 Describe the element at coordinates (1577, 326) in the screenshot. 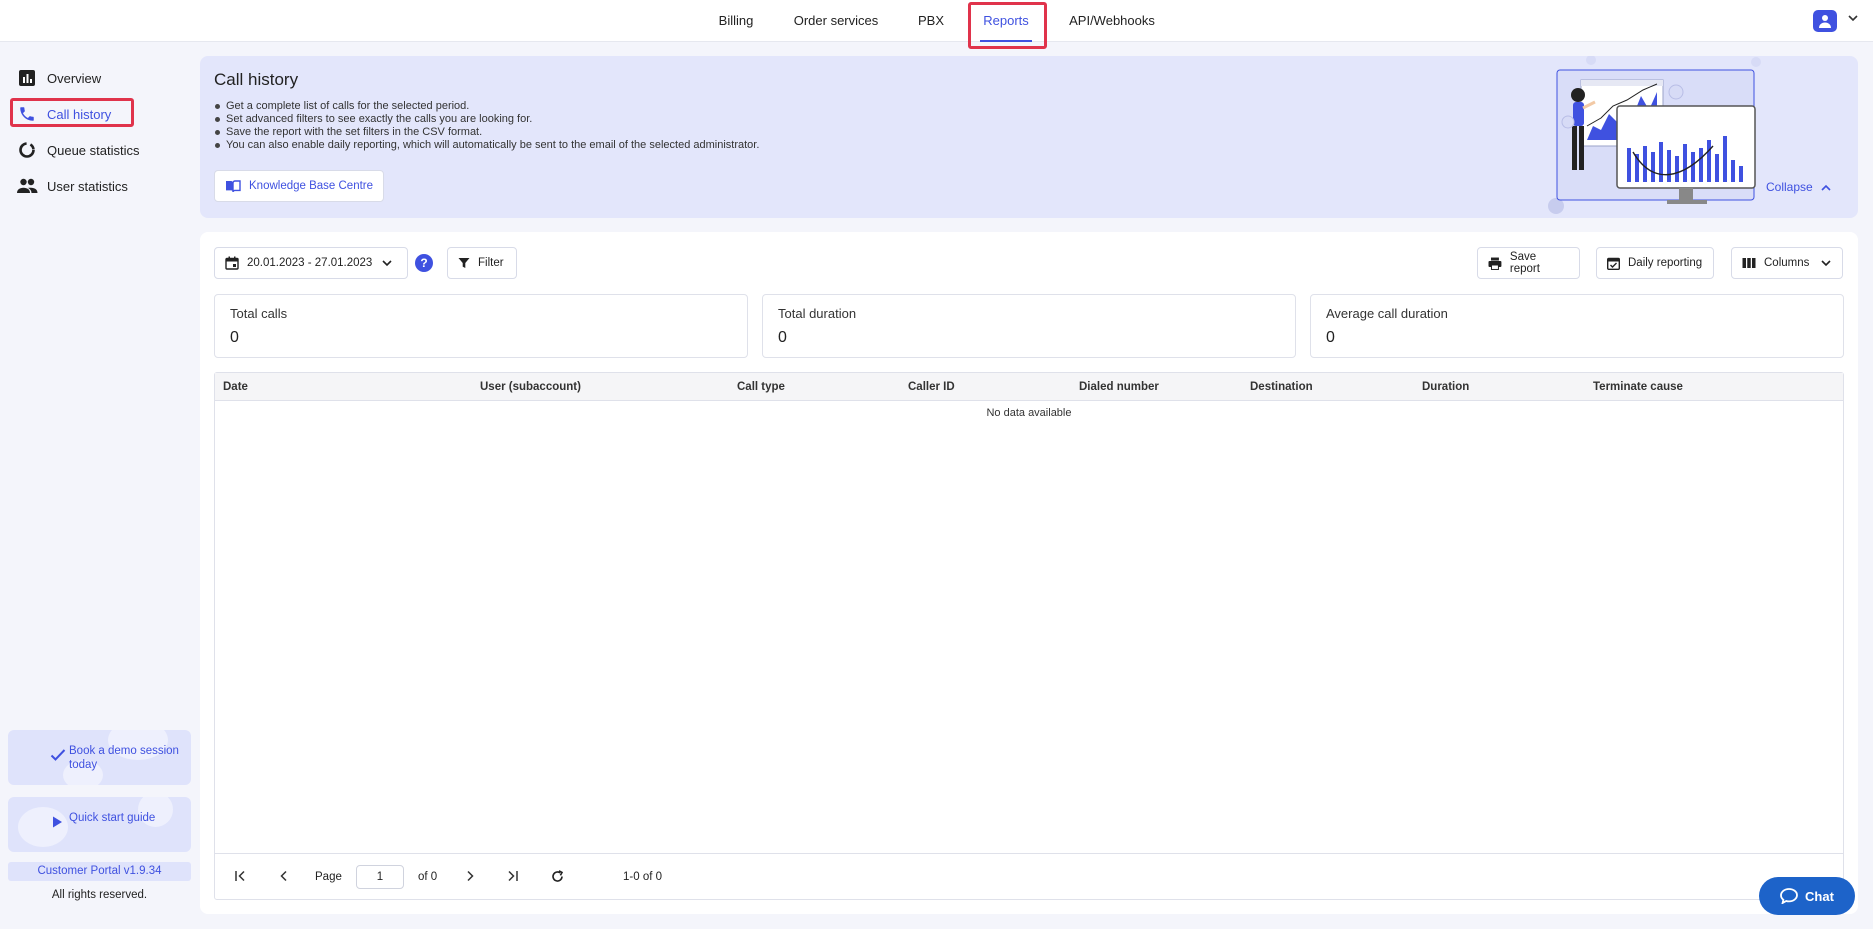

I see `stat-average-call-duration: Average call duration 0` at that location.